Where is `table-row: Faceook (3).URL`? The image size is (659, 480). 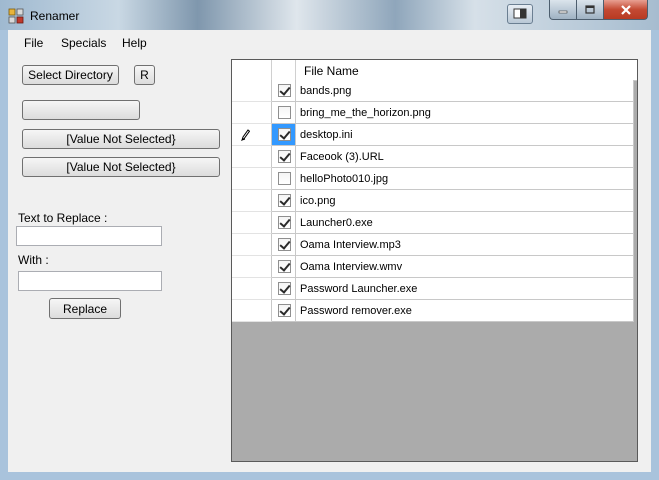
table-row: Faceook (3).URL is located at coordinates (433, 157).